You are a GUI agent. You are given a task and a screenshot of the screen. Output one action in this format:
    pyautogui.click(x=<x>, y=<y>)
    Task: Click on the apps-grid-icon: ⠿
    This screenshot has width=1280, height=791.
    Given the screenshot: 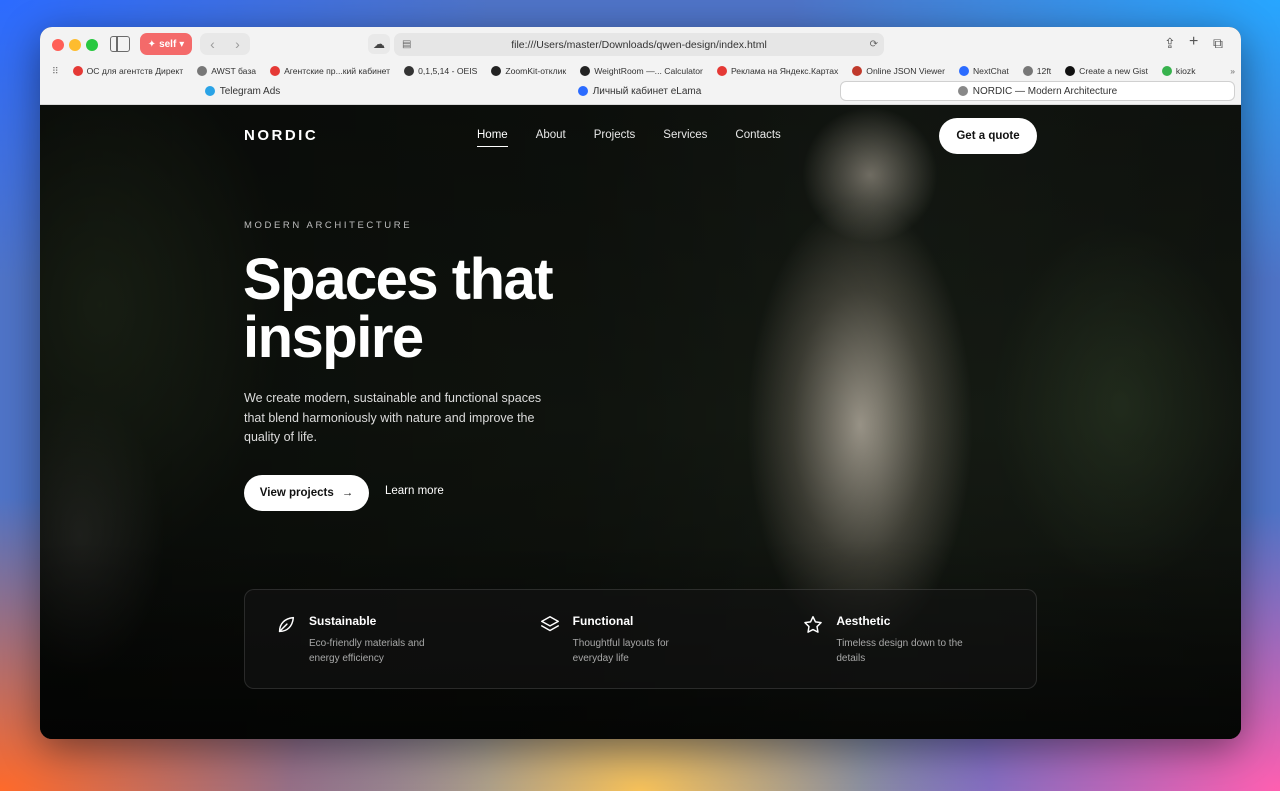 What is the action you would take?
    pyautogui.click(x=55, y=71)
    